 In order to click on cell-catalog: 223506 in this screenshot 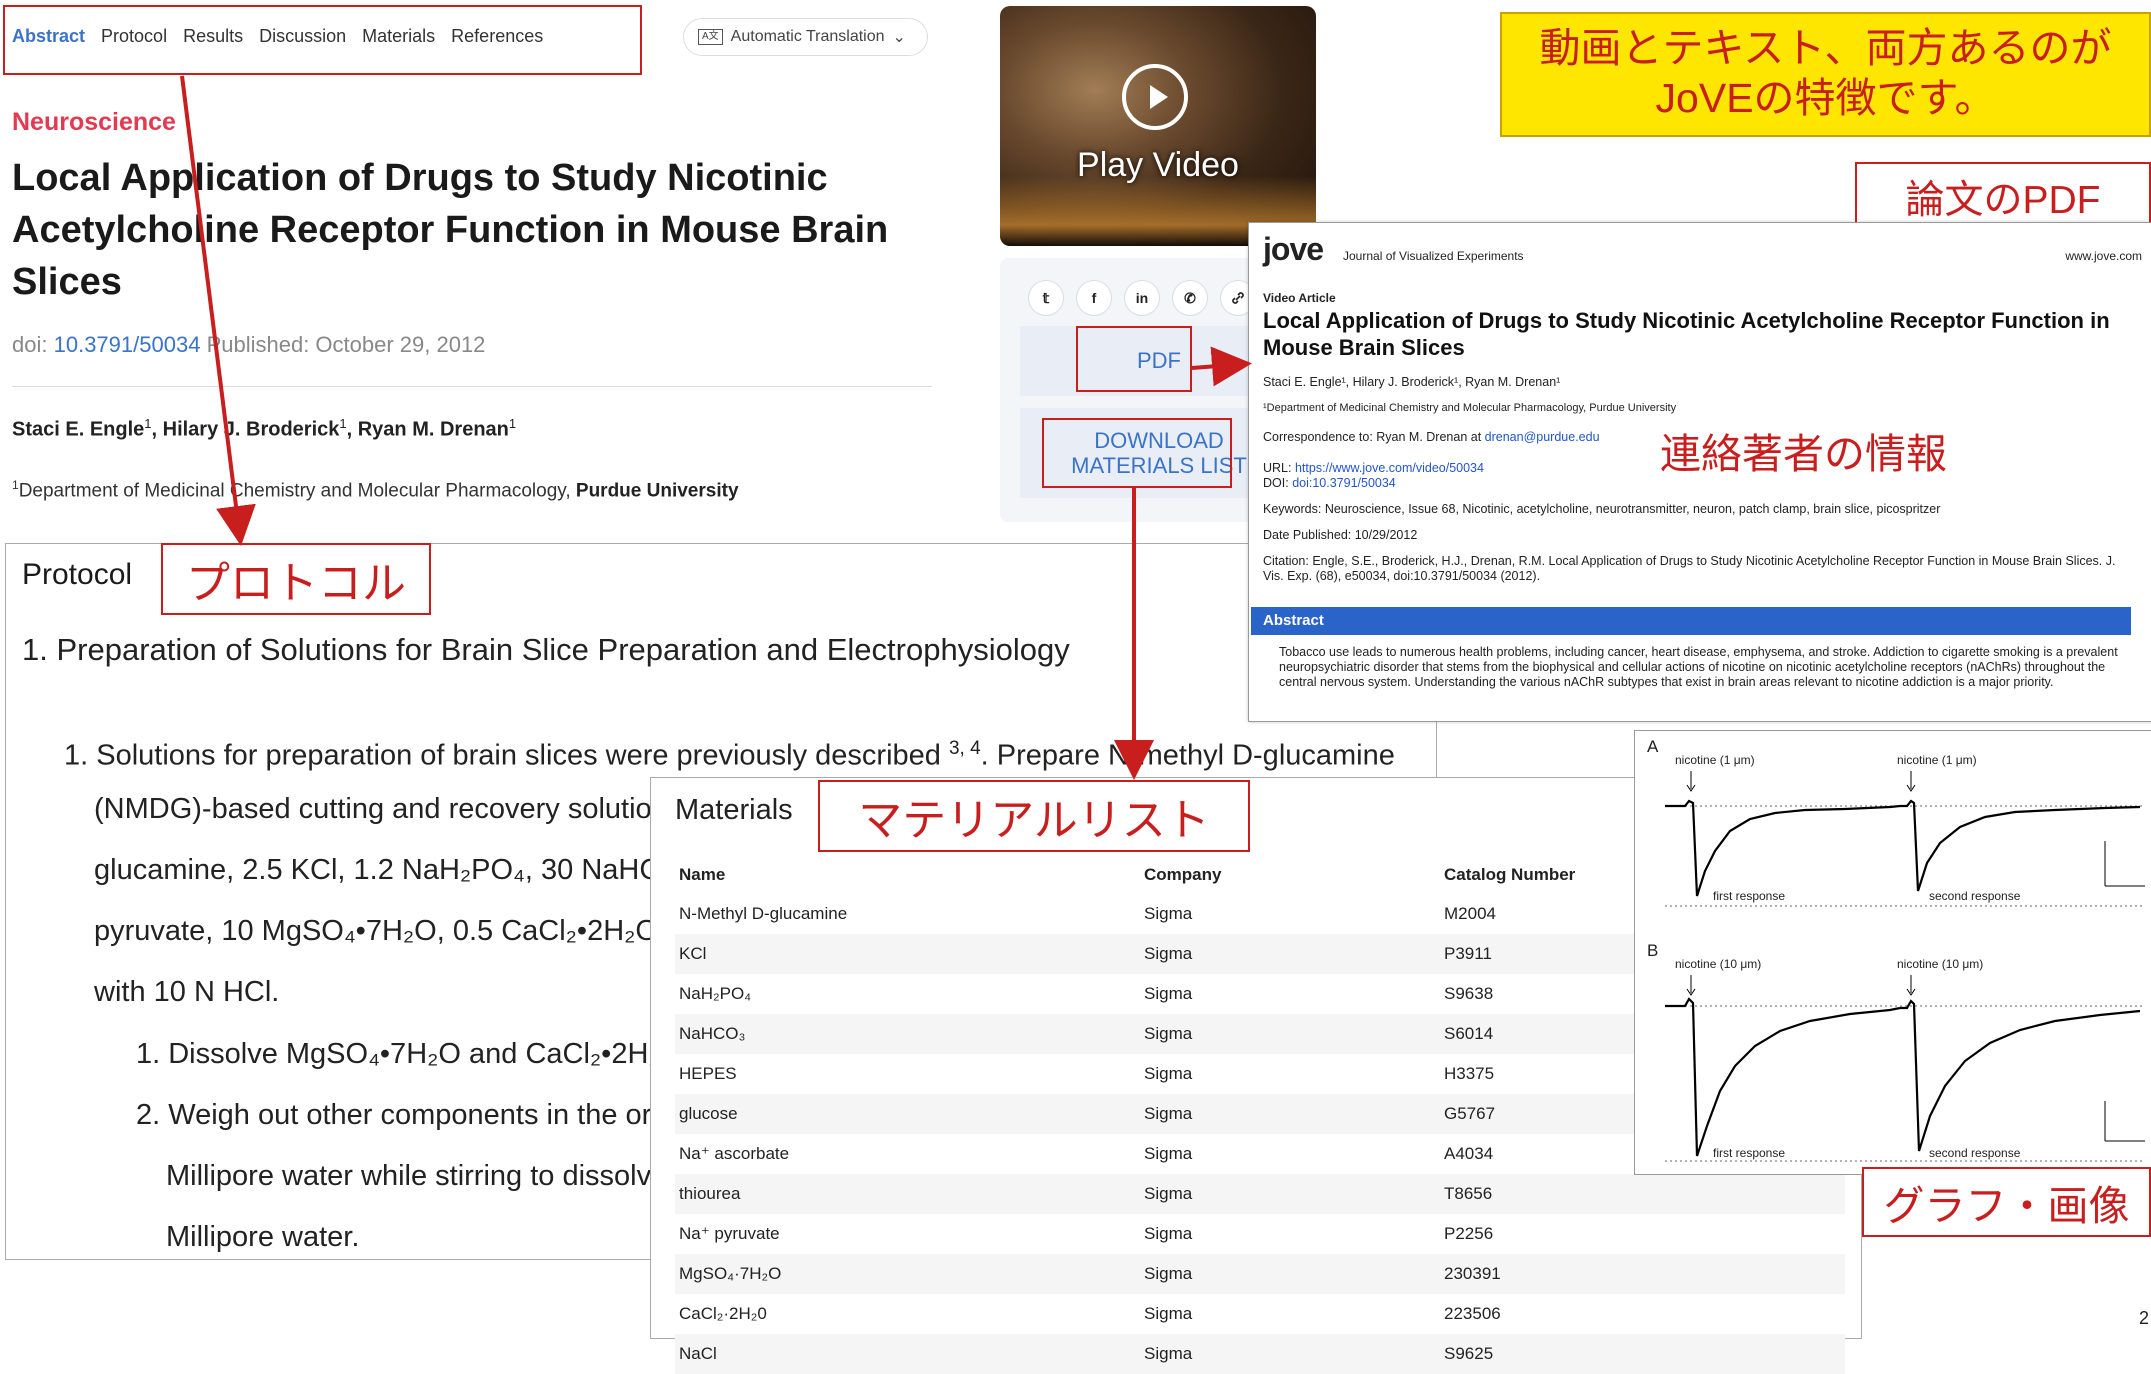, I will do `click(1472, 1313)`.